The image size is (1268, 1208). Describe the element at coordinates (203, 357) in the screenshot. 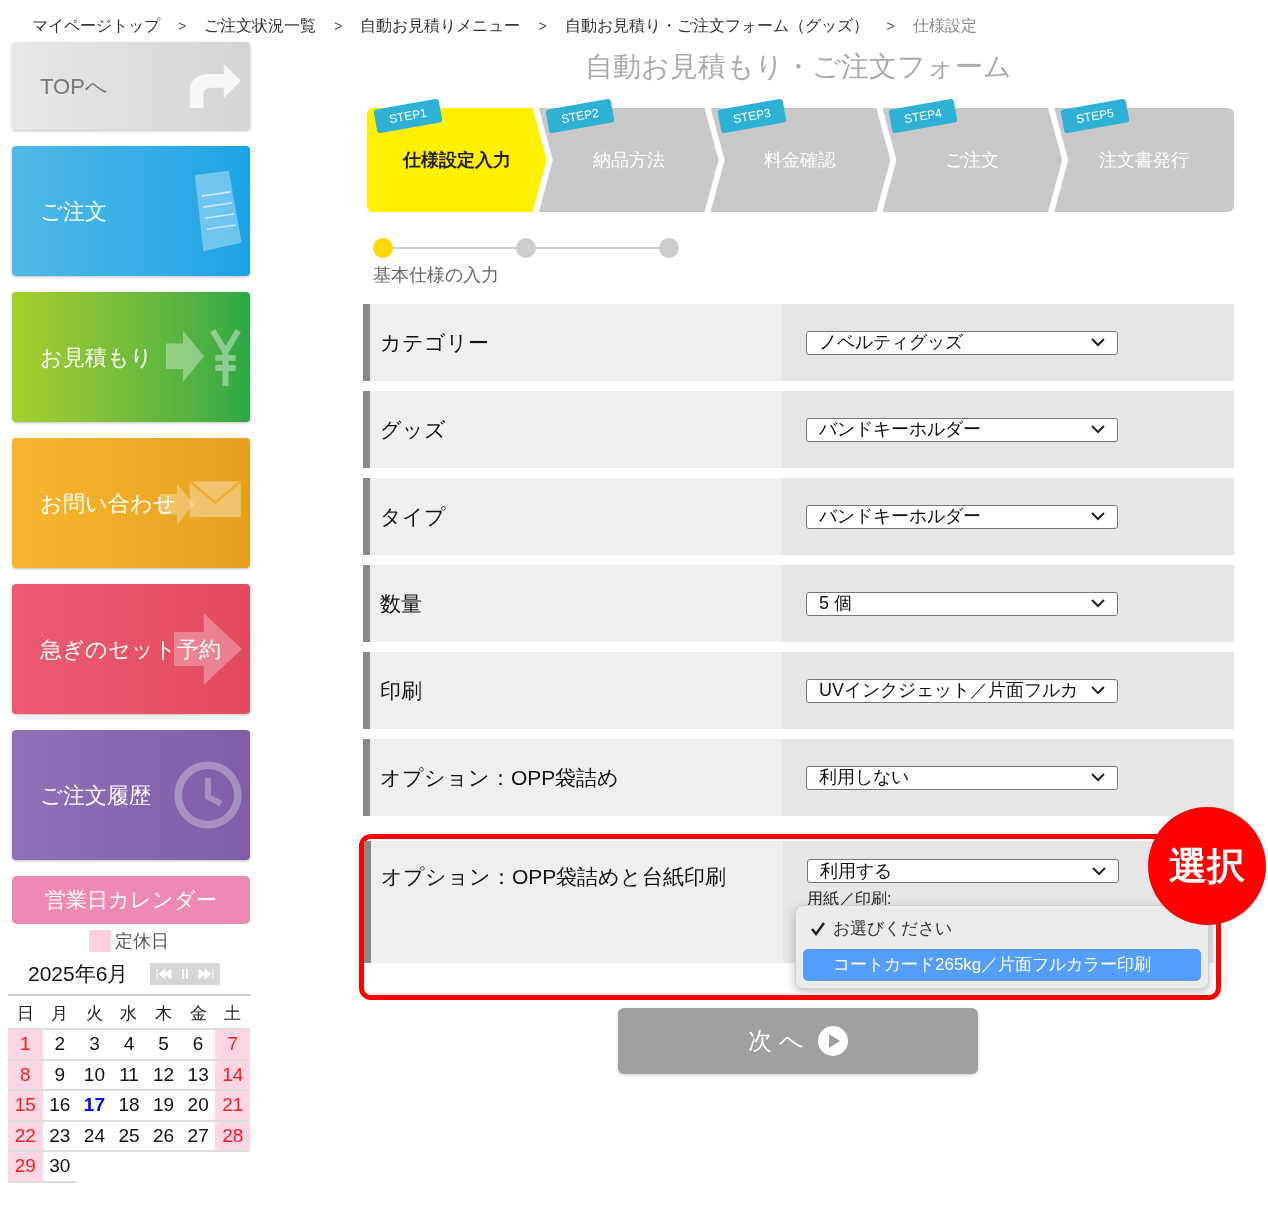

I see `arrow-yen-icon` at that location.